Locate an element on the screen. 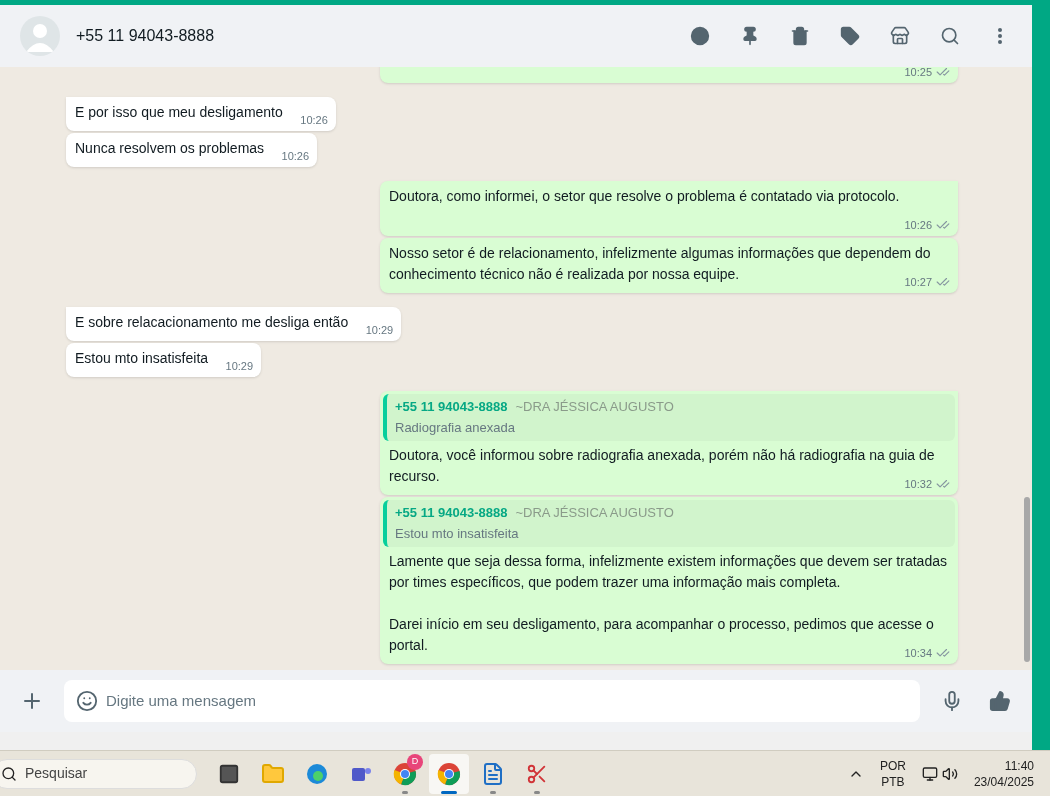 The height and width of the screenshot is (796, 1050). notepad-icon is located at coordinates (493, 773).